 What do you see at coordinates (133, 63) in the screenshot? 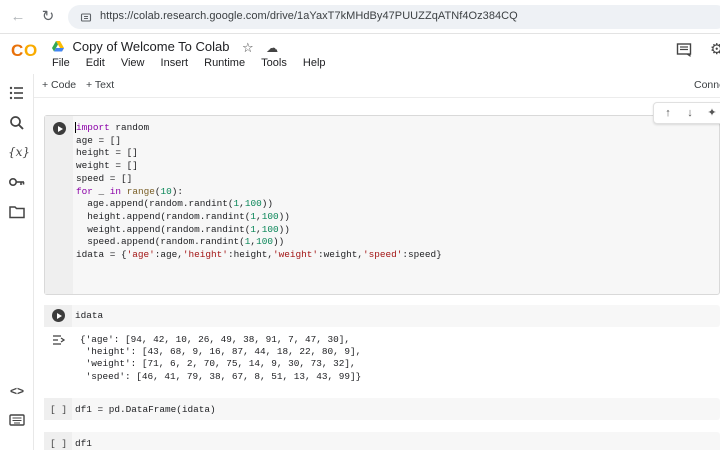
I see `menu-view: View` at bounding box center [133, 63].